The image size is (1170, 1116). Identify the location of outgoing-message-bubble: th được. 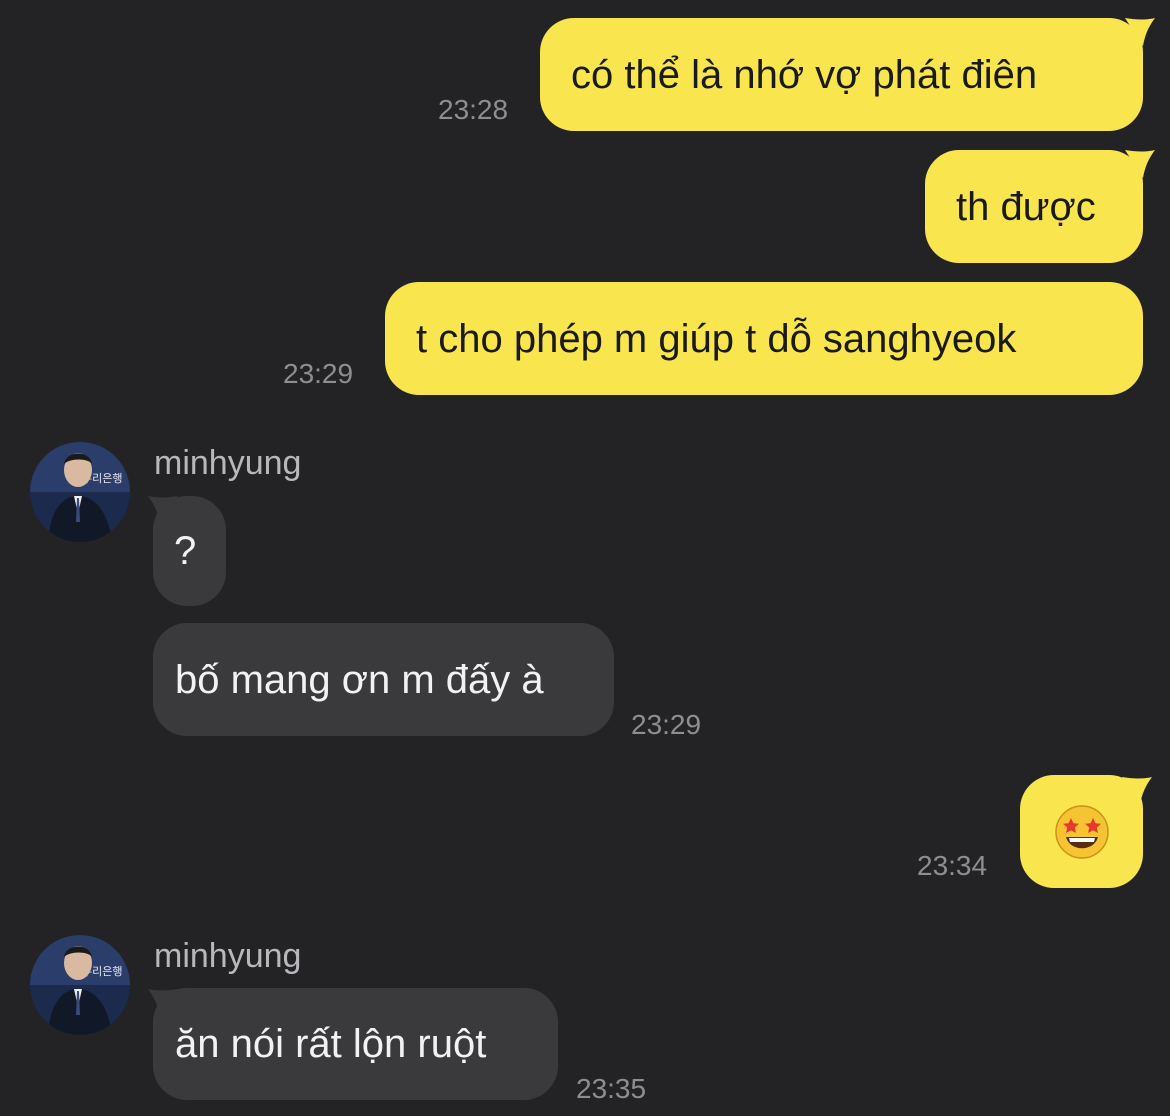
(1034, 206).